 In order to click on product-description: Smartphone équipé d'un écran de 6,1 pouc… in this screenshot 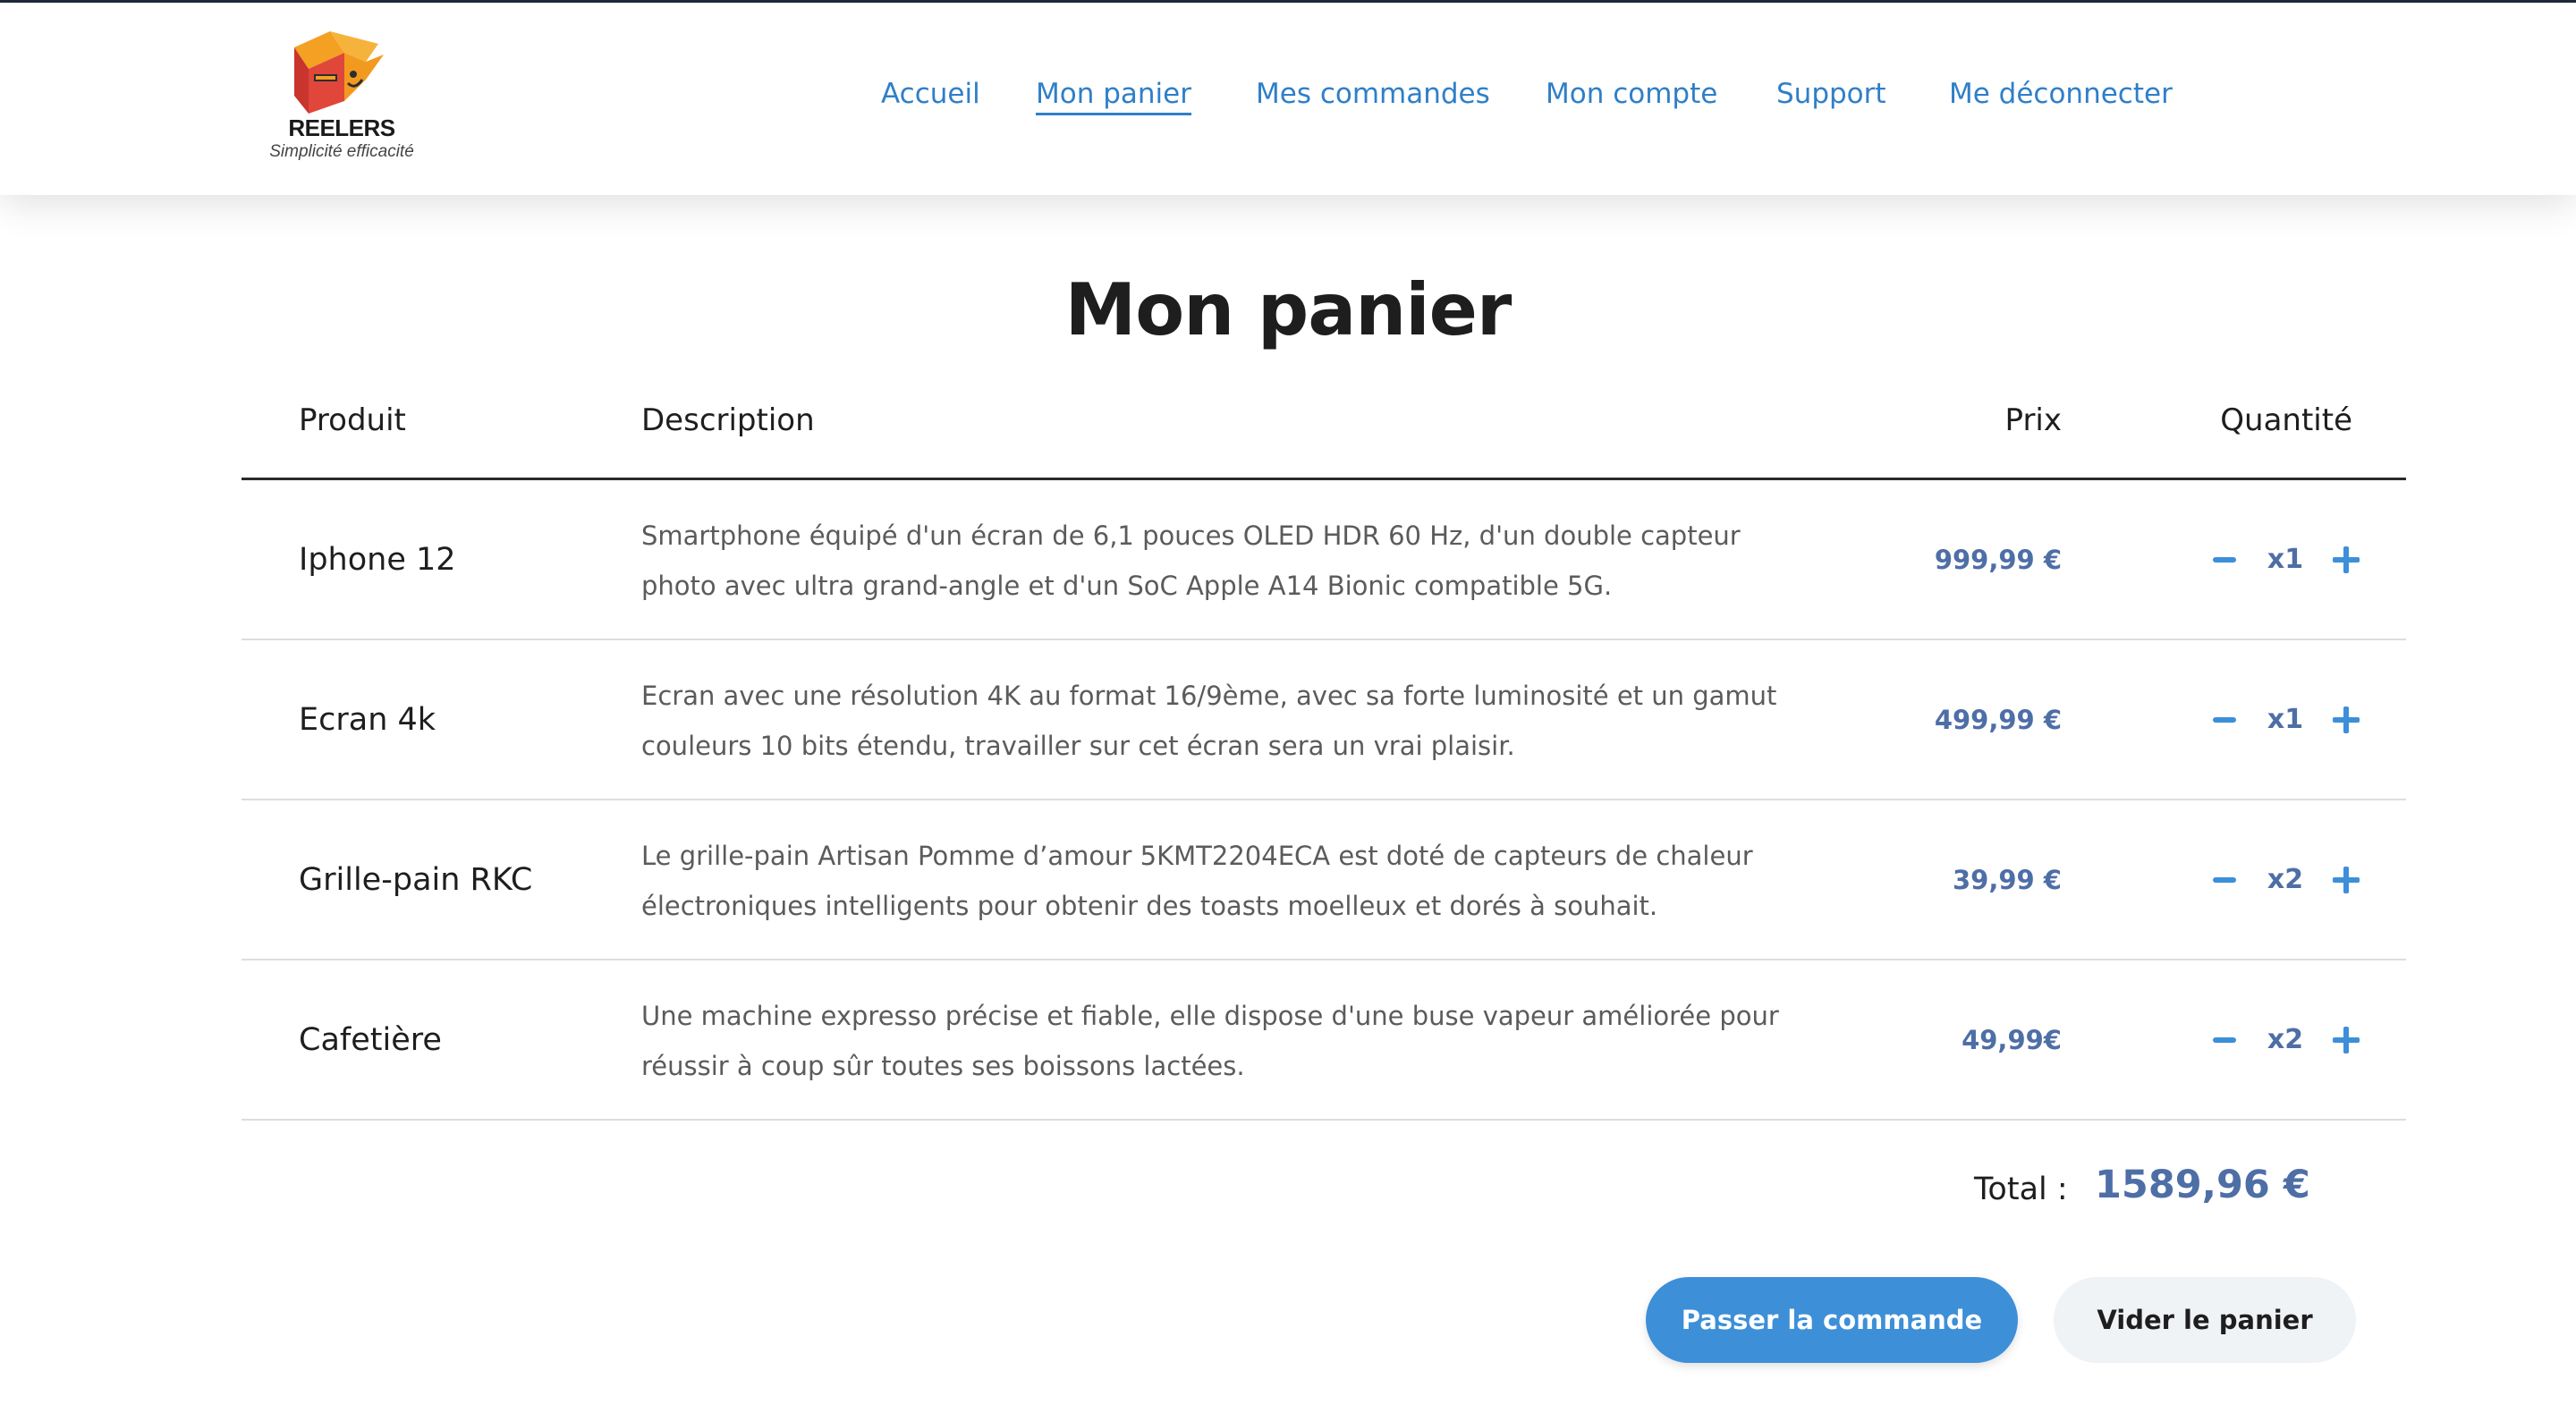, I will do `click(1191, 560)`.